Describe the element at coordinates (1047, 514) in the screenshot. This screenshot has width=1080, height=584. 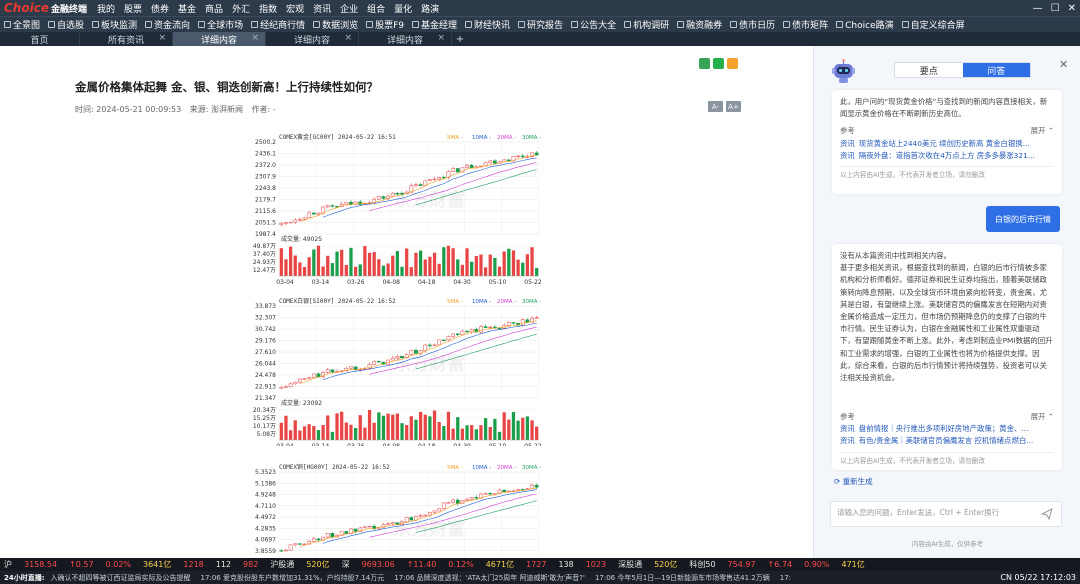
I see `send-icon` at that location.